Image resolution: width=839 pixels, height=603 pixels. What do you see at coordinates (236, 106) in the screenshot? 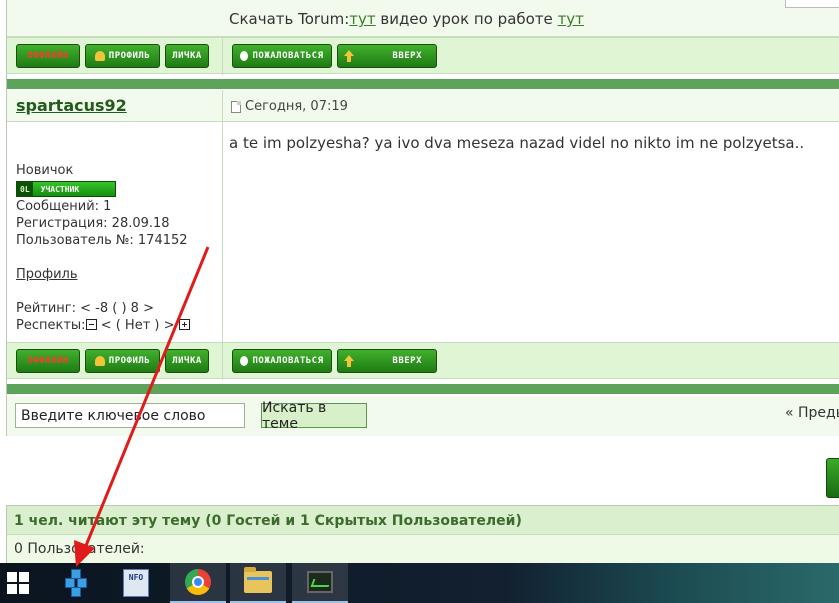
I see `document-icon` at bounding box center [236, 106].